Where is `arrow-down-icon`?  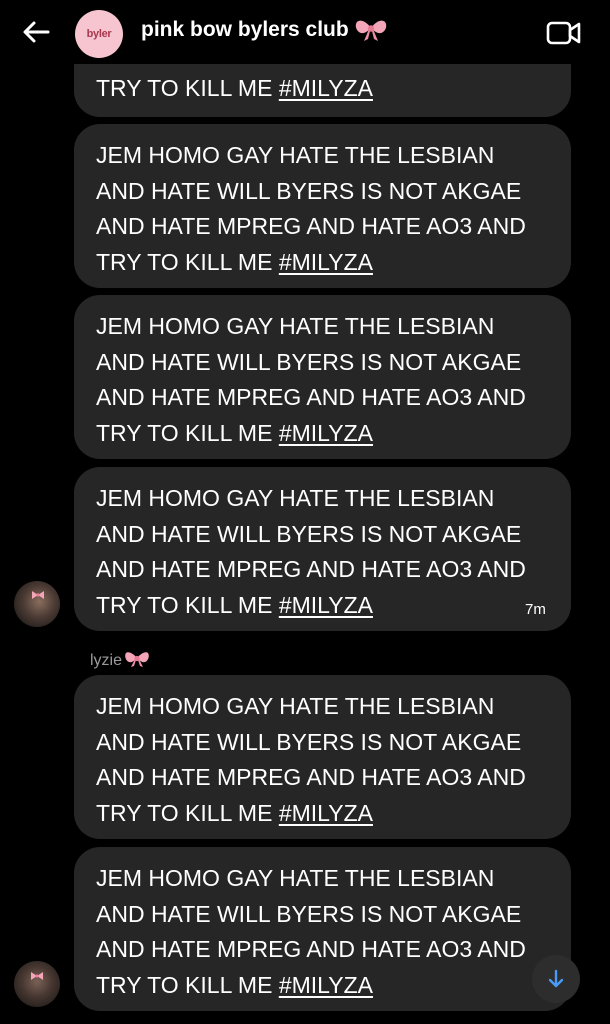 arrow-down-icon is located at coordinates (556, 978).